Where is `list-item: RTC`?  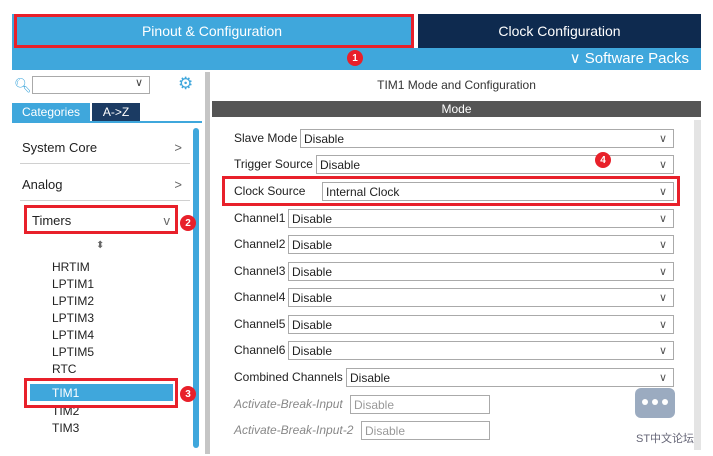
list-item: RTC is located at coordinates (73, 369).